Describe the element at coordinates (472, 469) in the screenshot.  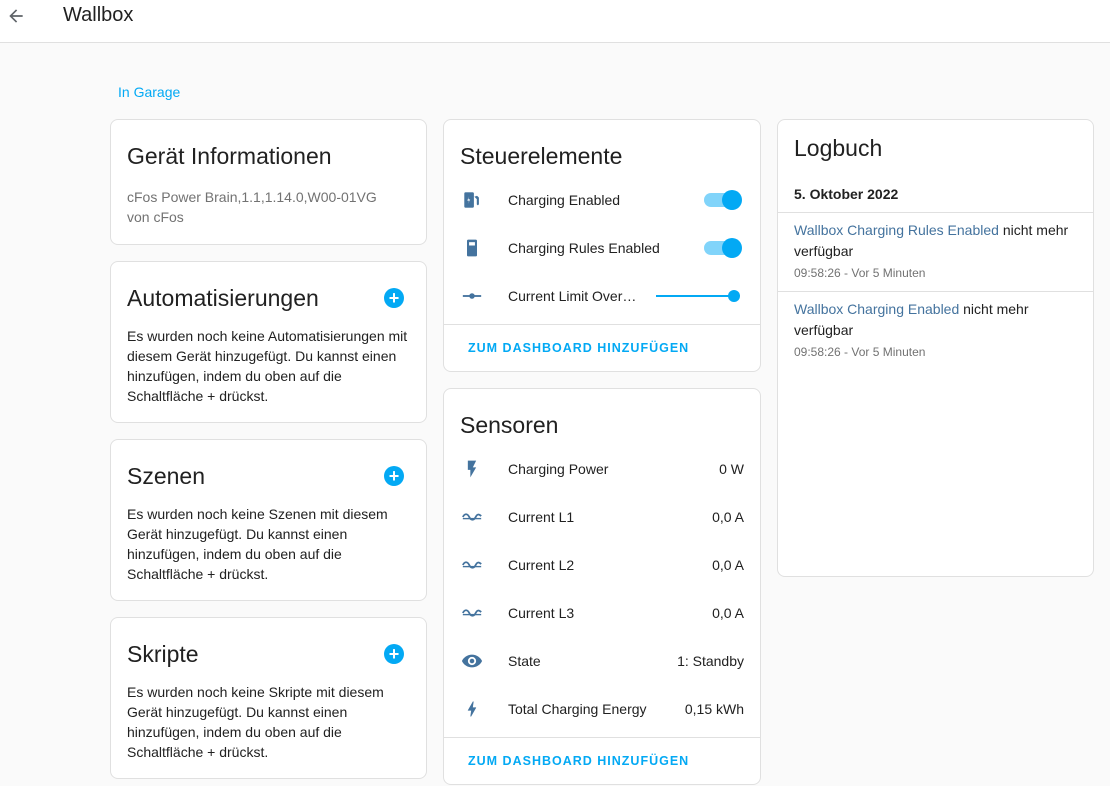
I see `flash-icon` at that location.